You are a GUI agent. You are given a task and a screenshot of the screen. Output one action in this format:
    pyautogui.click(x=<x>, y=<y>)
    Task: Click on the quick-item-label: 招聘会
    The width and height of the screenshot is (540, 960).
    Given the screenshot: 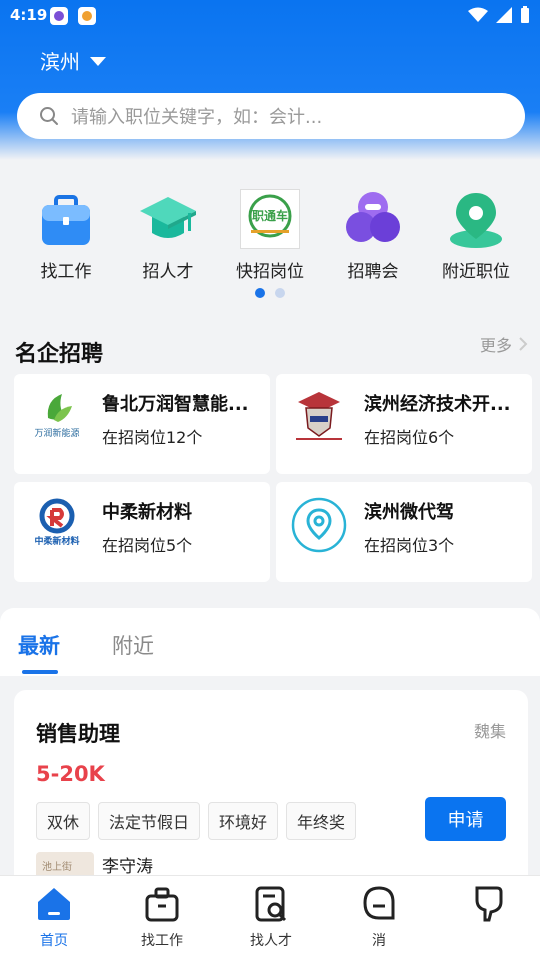 What is the action you would take?
    pyautogui.click(x=373, y=272)
    